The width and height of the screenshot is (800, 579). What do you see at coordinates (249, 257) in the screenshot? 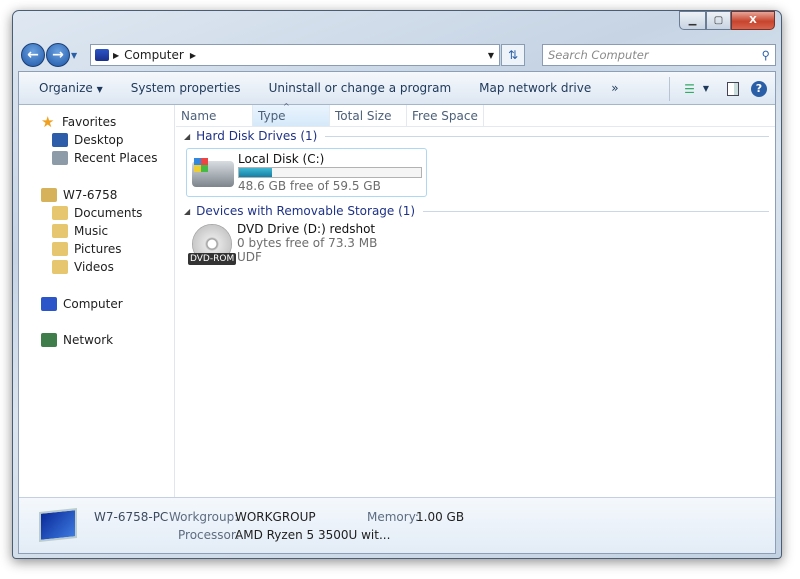
I see `drive-d-filesystem: UDF` at bounding box center [249, 257].